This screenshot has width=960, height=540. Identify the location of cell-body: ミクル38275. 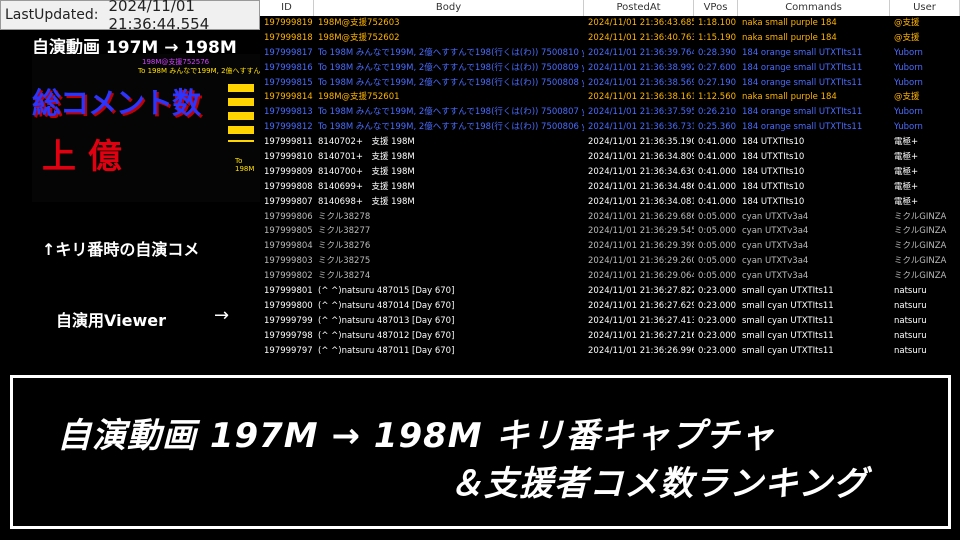
(344, 261).